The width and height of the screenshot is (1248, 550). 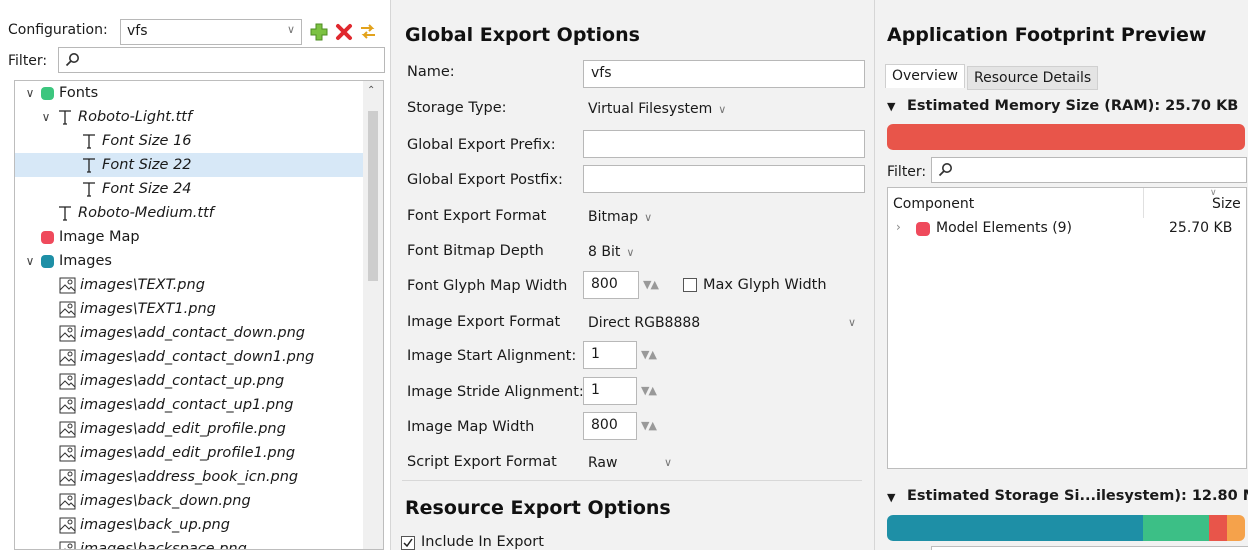 I want to click on tab-resource-details: Resource Details, so click(x=1033, y=78).